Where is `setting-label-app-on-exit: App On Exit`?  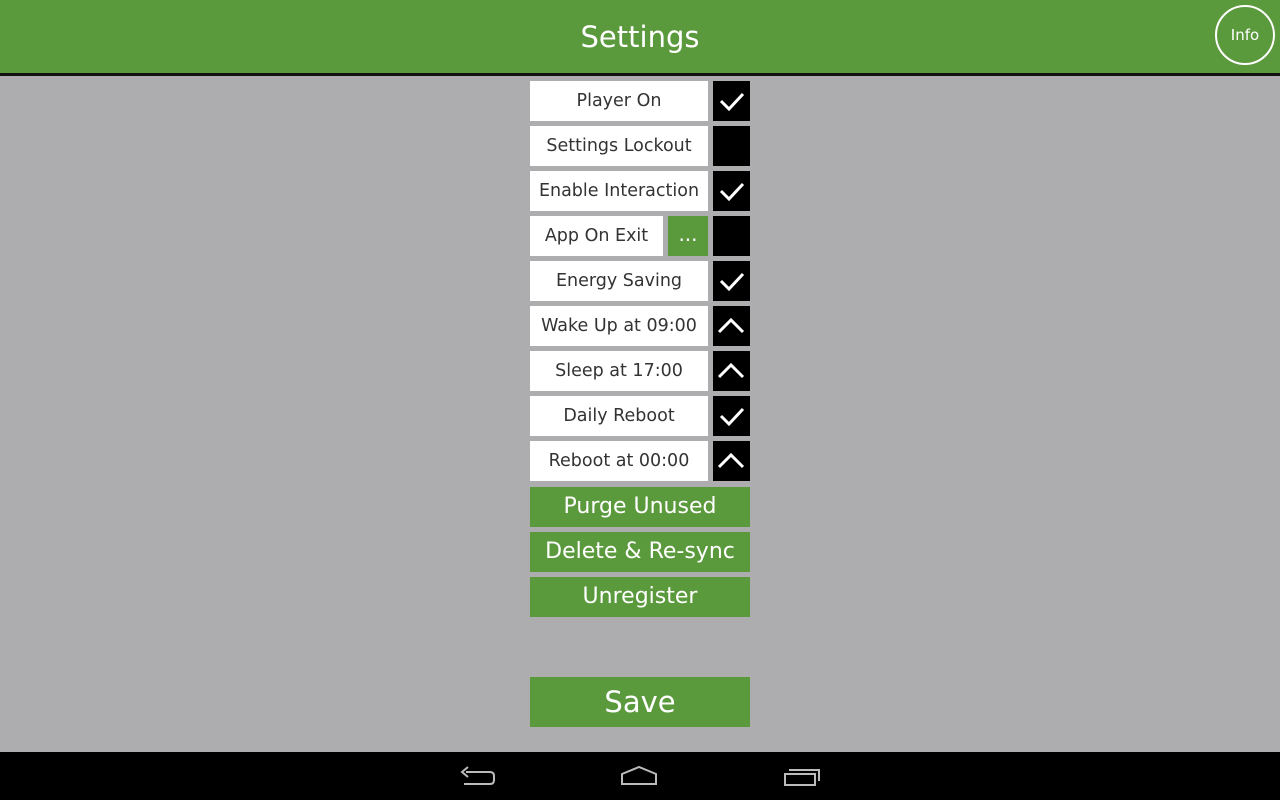 setting-label-app-on-exit: App On Exit is located at coordinates (596, 236).